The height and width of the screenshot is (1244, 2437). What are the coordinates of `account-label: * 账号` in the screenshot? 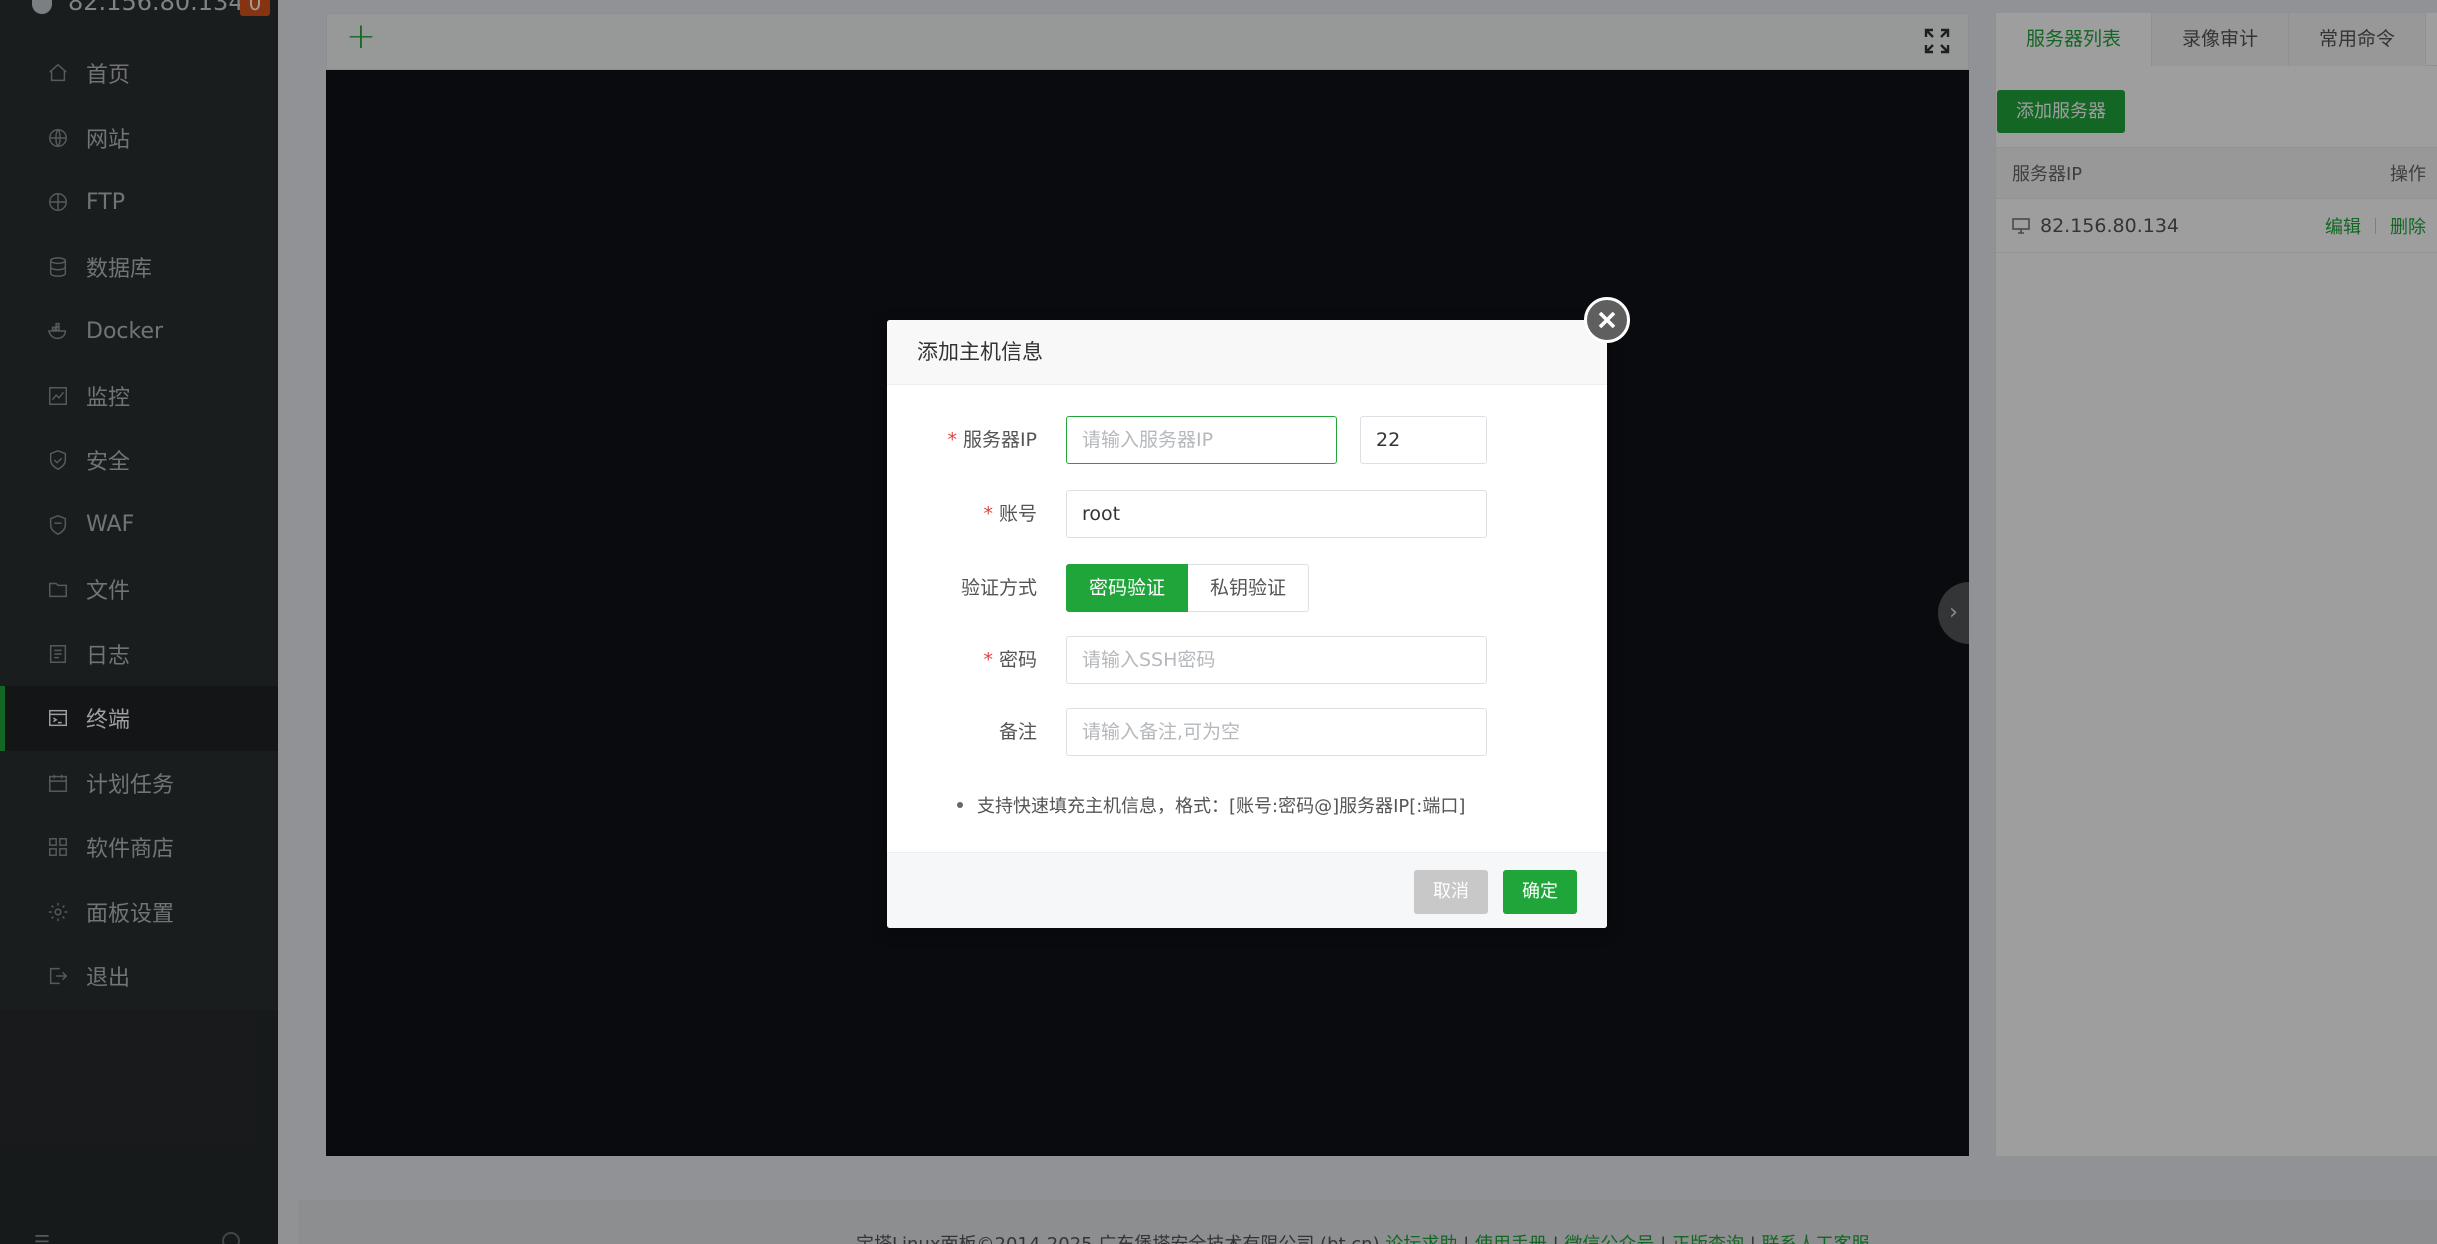 It's located at (1010, 514).